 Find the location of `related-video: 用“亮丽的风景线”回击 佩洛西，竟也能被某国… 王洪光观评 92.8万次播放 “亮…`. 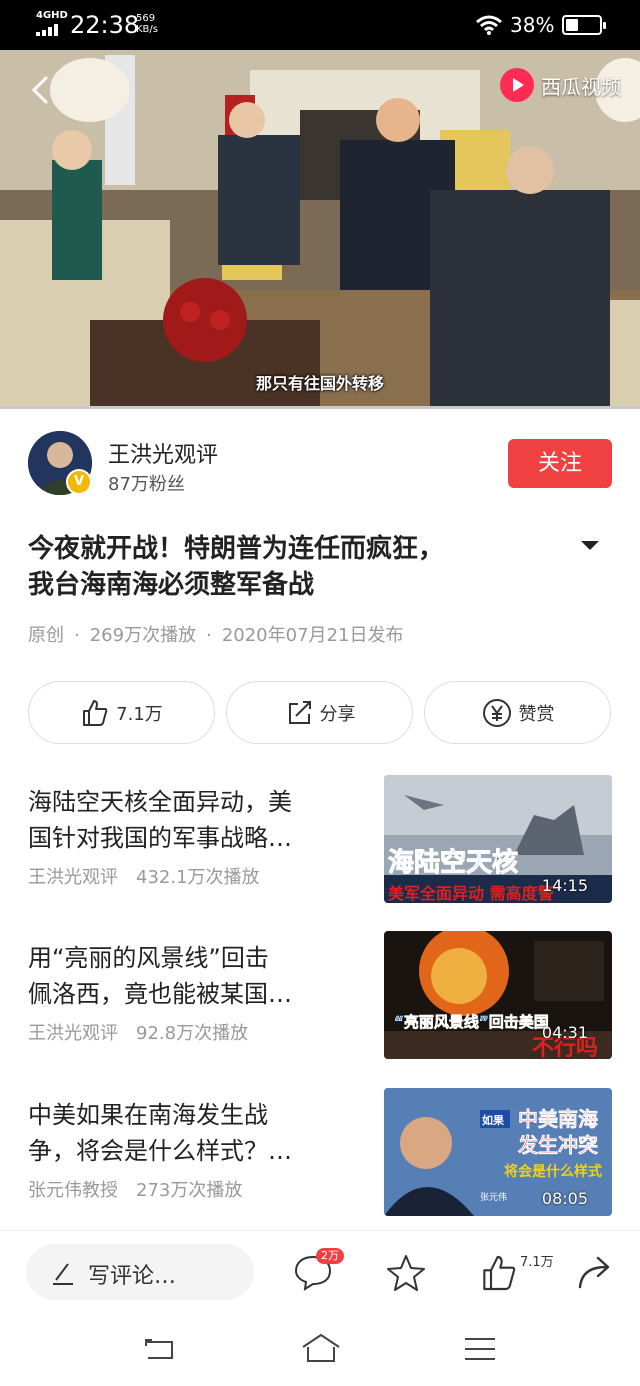

related-video: 用“亮丽的风景线”回击 佩洛西，竟也能被某国… 王洪光观评 92.8万次播放 “亮… is located at coordinates (320, 996).